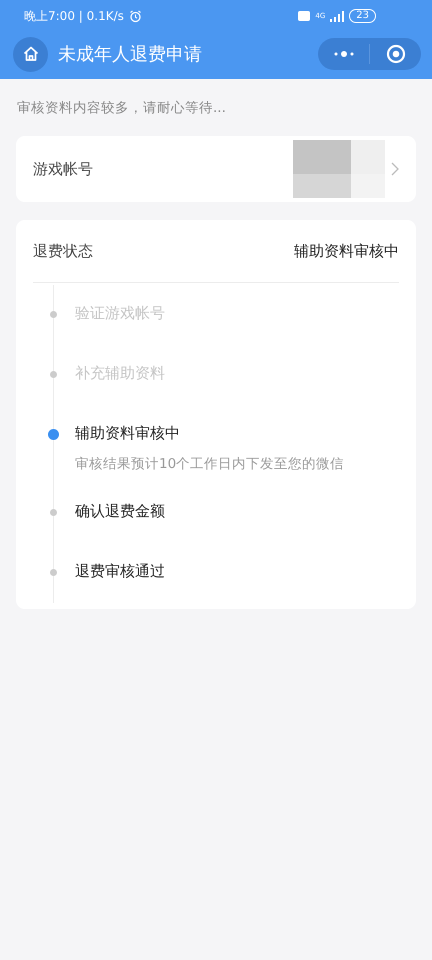 This screenshot has width=432, height=960. I want to click on status-time: 晚上7:00 | 0.1K/s, so click(74, 16).